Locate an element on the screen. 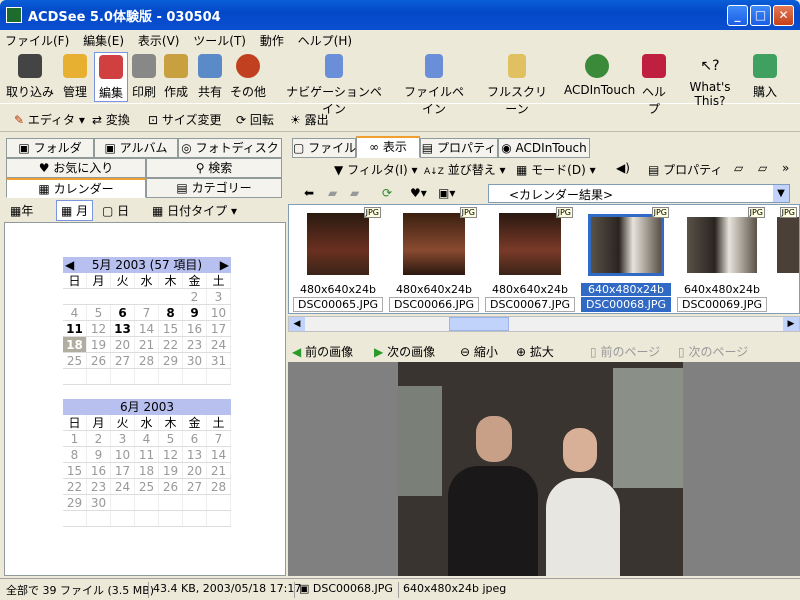  dropdown-arrow-icon: ▼ is located at coordinates (781, 193).